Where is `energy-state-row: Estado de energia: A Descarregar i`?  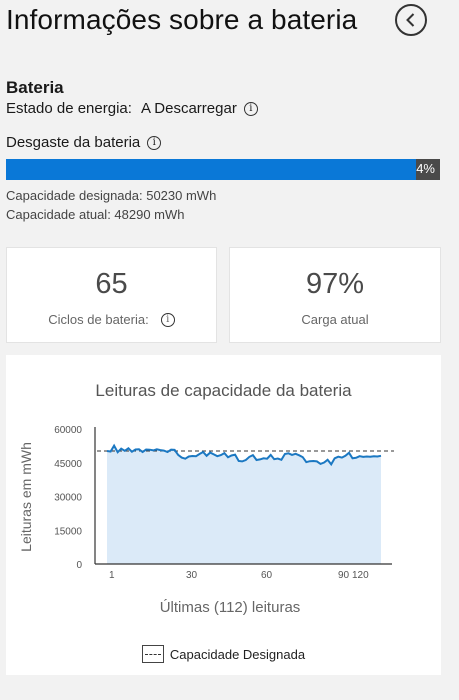 energy-state-row: Estado de energia: A Descarregar i is located at coordinates (132, 108).